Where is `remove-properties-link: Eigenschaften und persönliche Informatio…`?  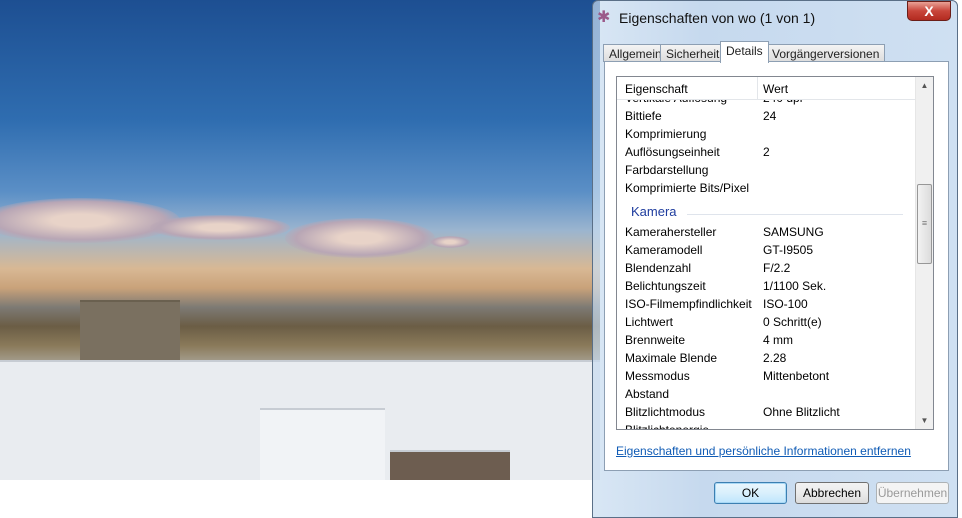
remove-properties-link: Eigenschaften und persönliche Informatio… is located at coordinates (763, 451).